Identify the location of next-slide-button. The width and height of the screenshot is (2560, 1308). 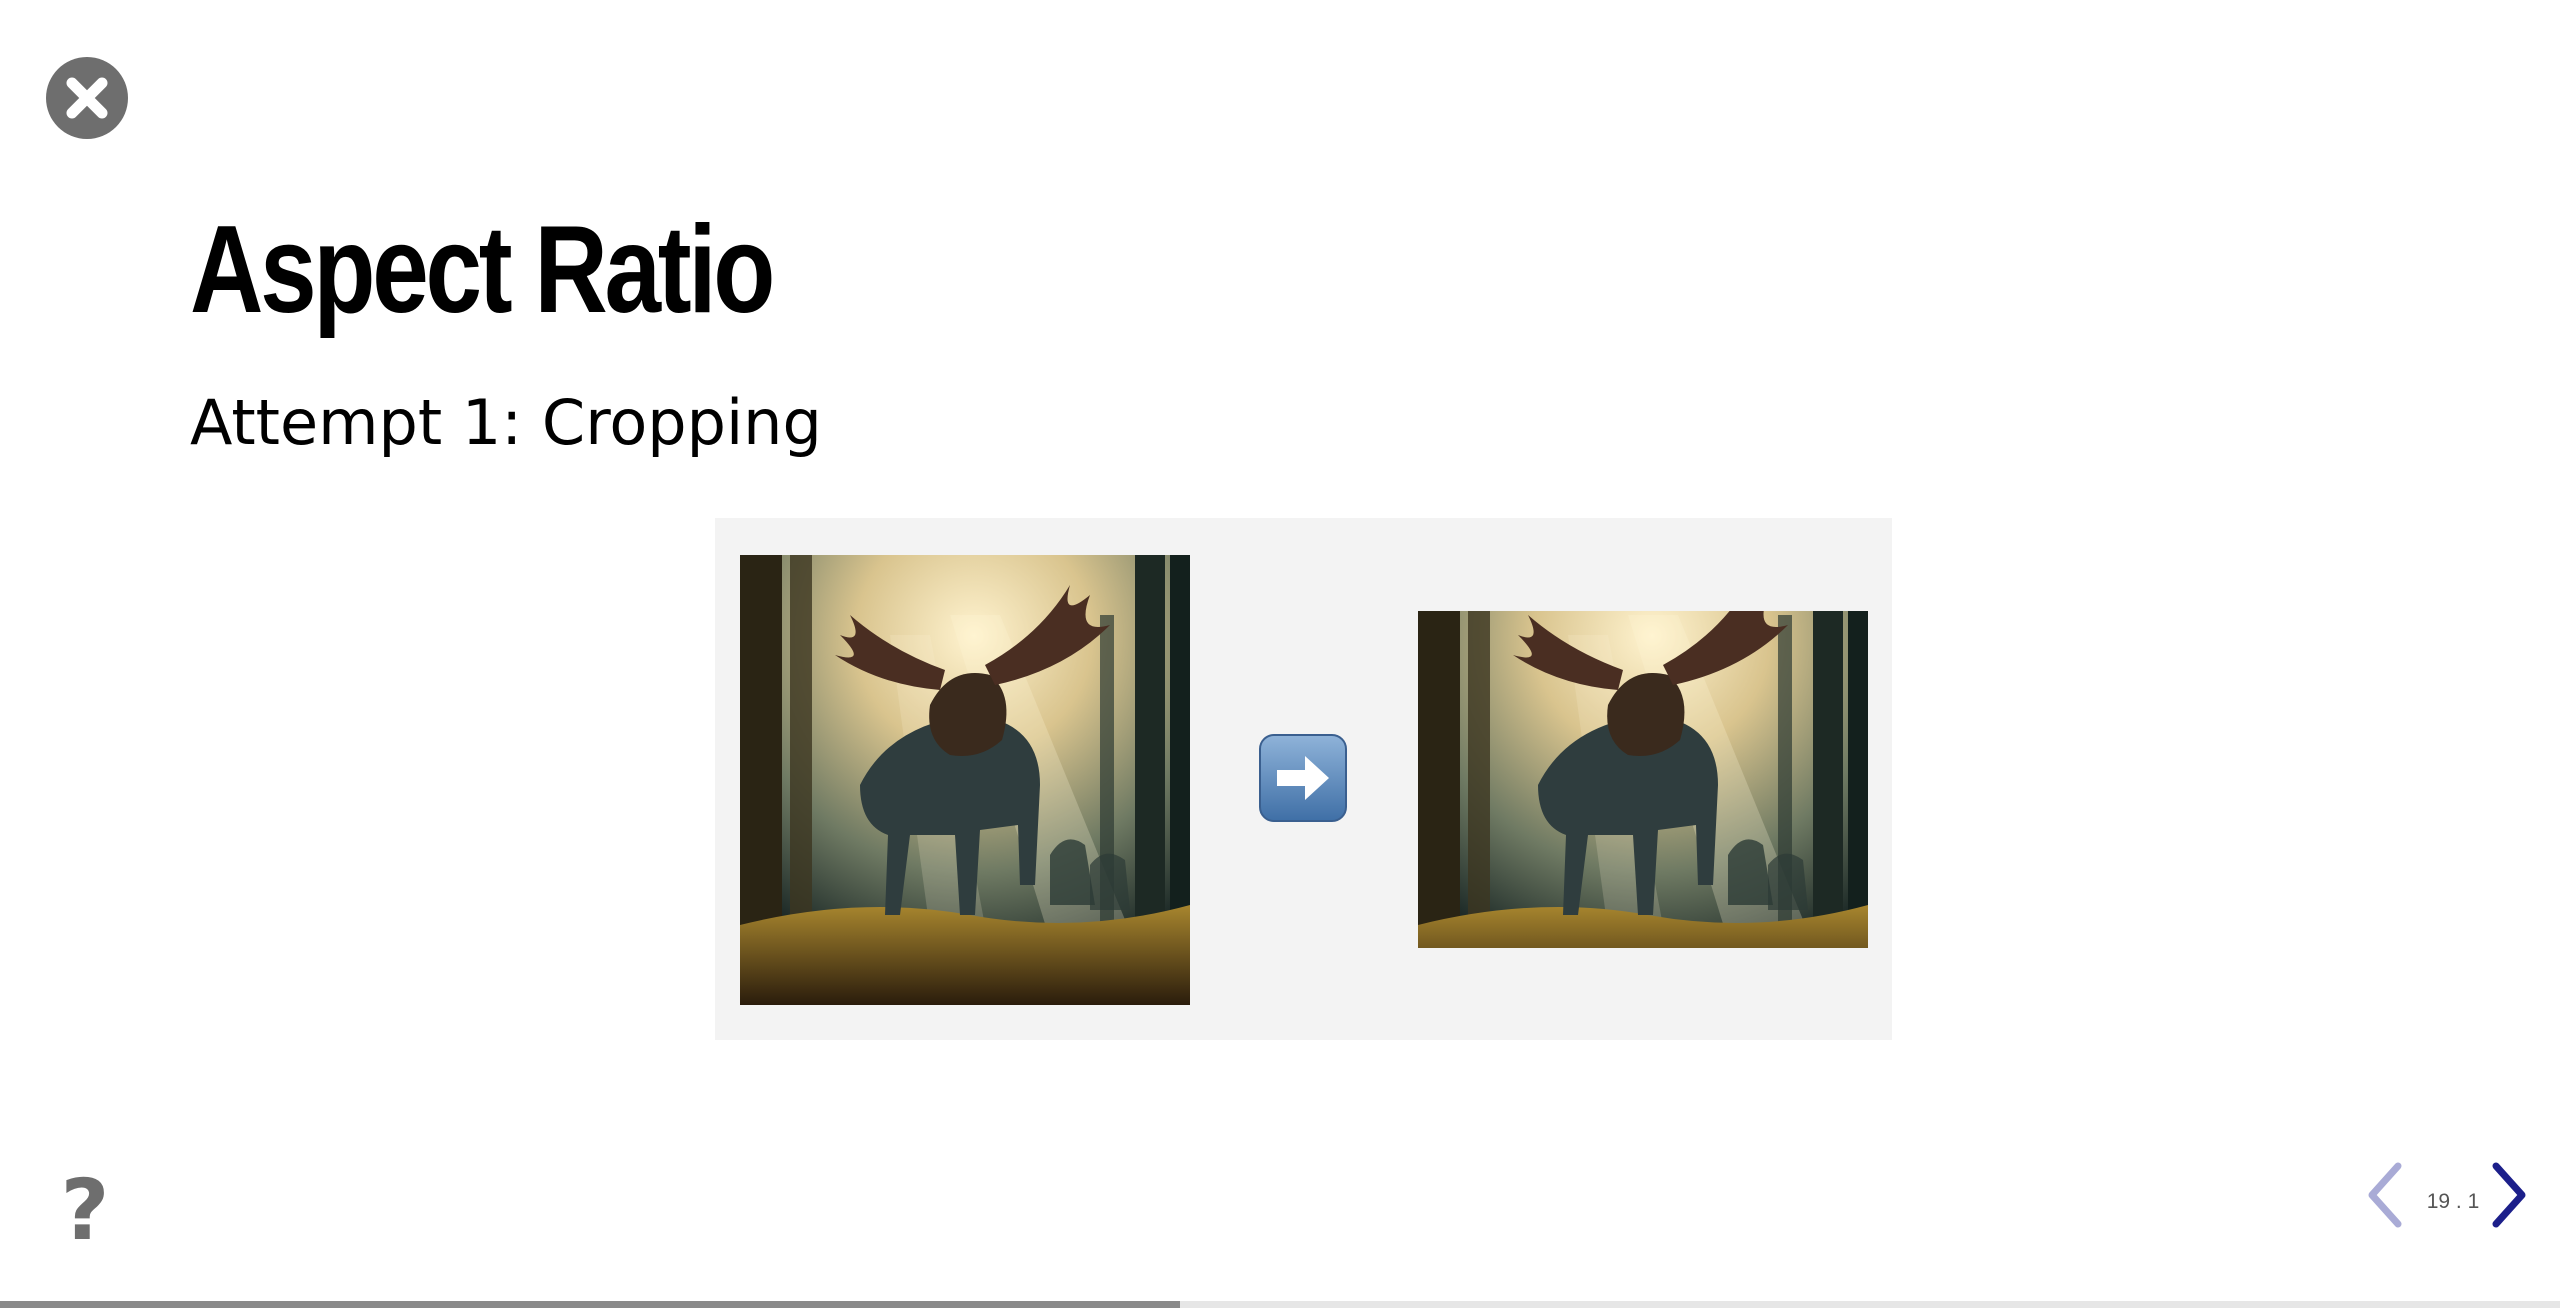
(2510, 1195).